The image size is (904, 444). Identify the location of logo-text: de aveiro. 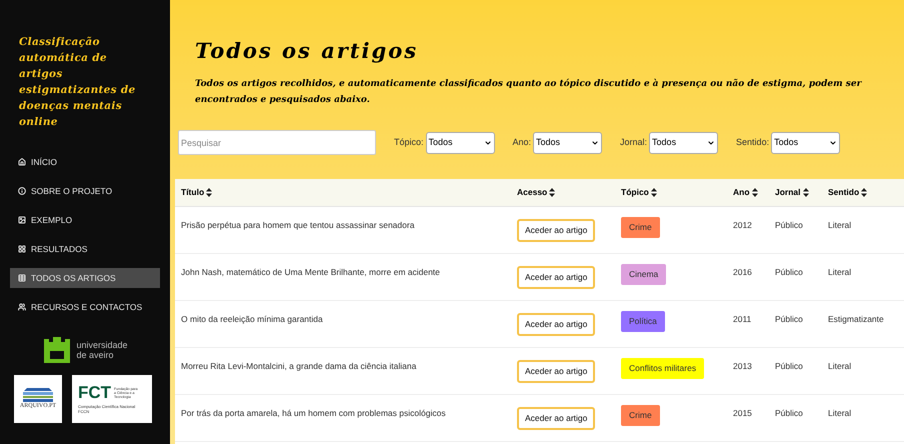
(95, 355).